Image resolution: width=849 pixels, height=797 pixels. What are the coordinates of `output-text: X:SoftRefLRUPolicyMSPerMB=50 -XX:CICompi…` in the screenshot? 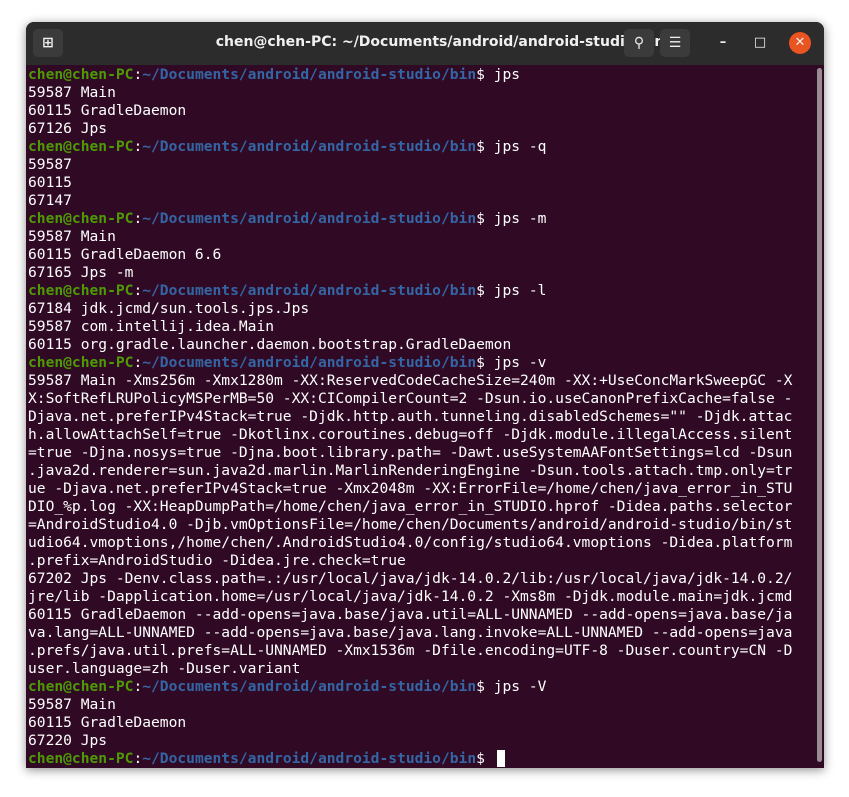 It's located at (410, 398).